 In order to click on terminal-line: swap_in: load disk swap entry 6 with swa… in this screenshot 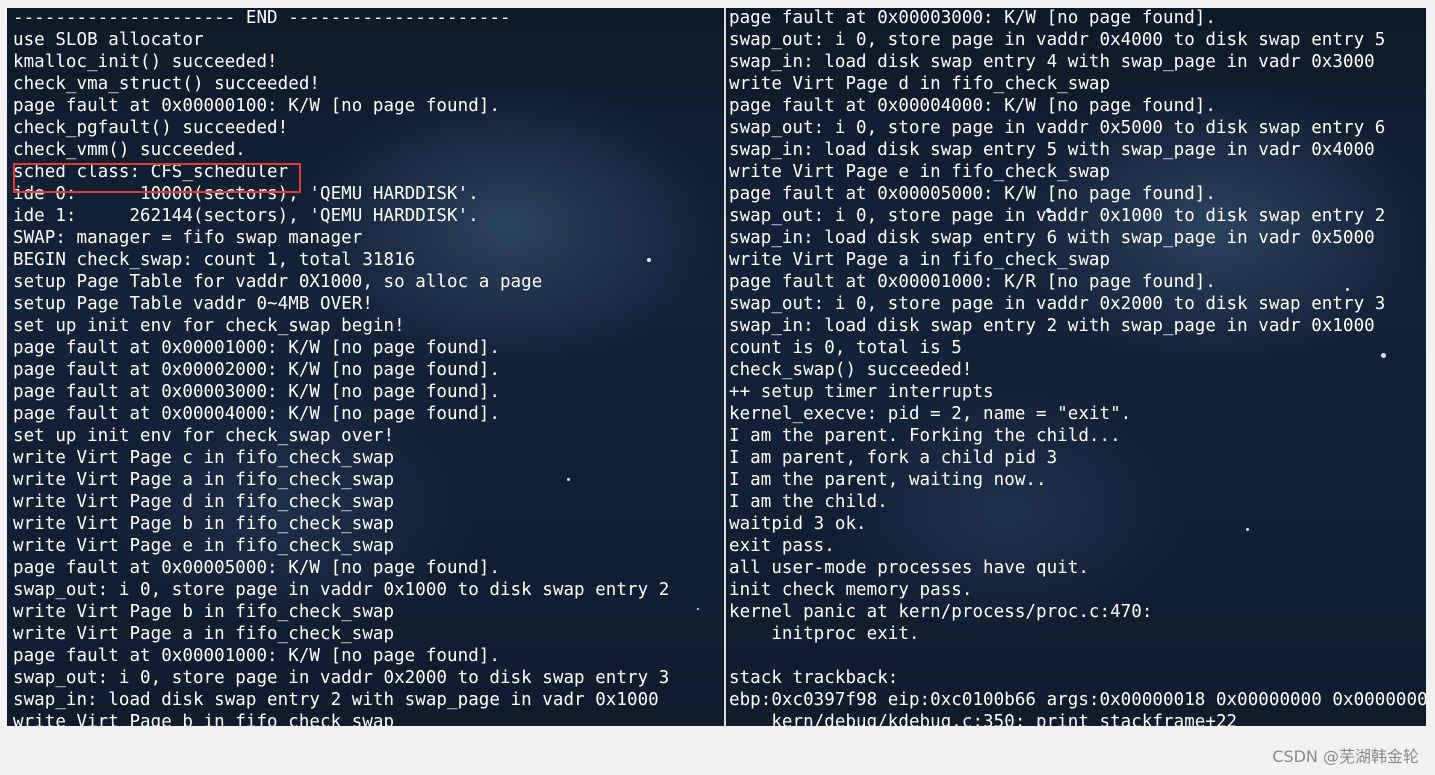, I will do `click(1052, 238)`.